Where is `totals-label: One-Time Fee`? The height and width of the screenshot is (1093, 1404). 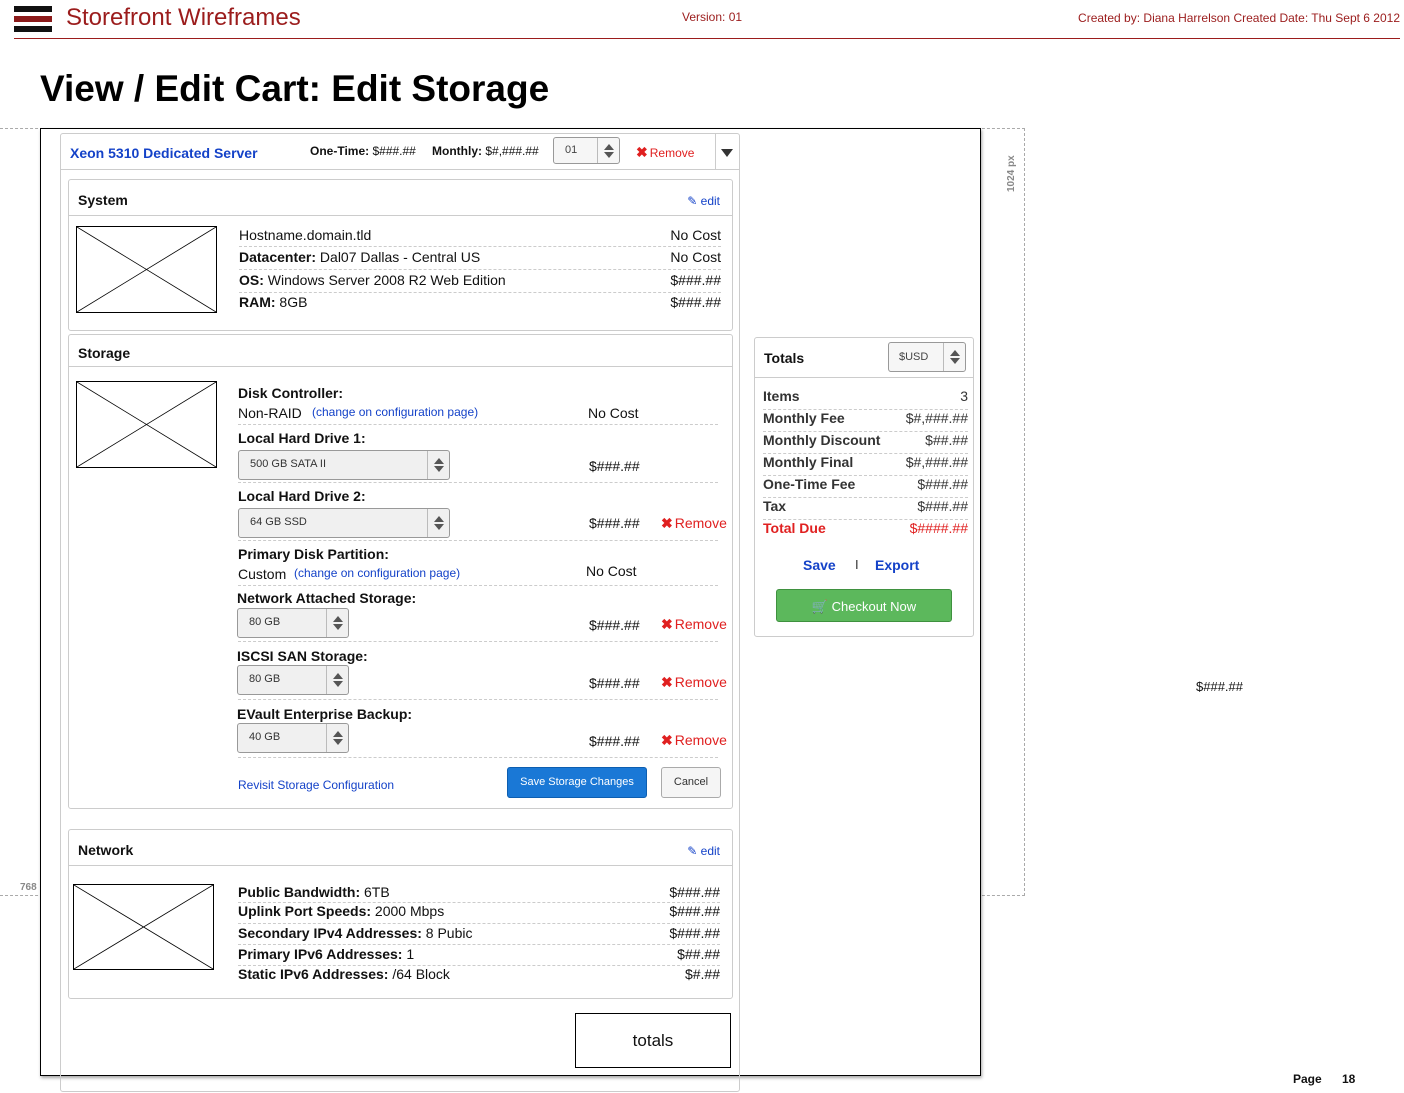 totals-label: One-Time Fee is located at coordinates (809, 484).